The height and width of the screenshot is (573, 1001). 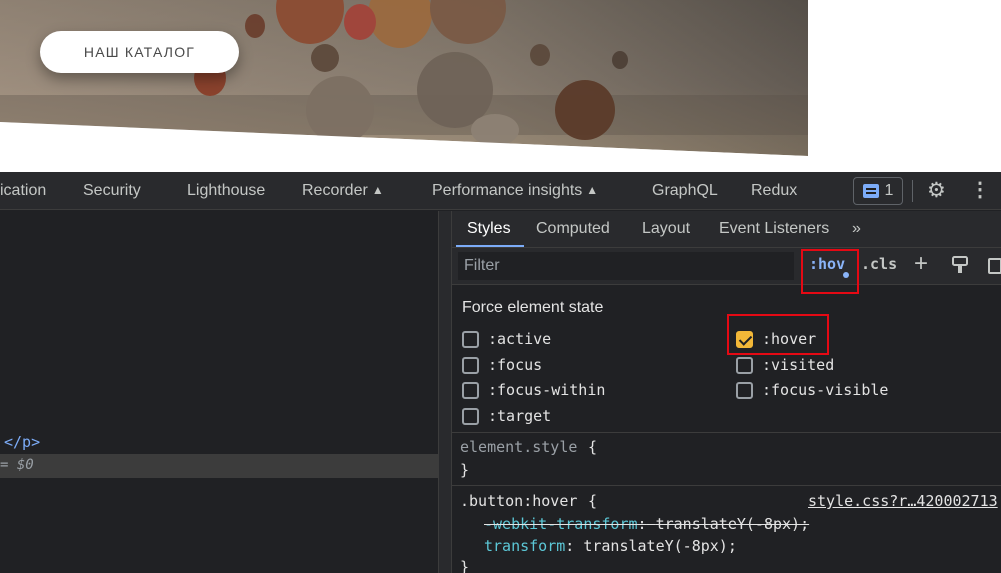 I want to click on state-visited-checkbox: :visited, so click(x=785, y=365).